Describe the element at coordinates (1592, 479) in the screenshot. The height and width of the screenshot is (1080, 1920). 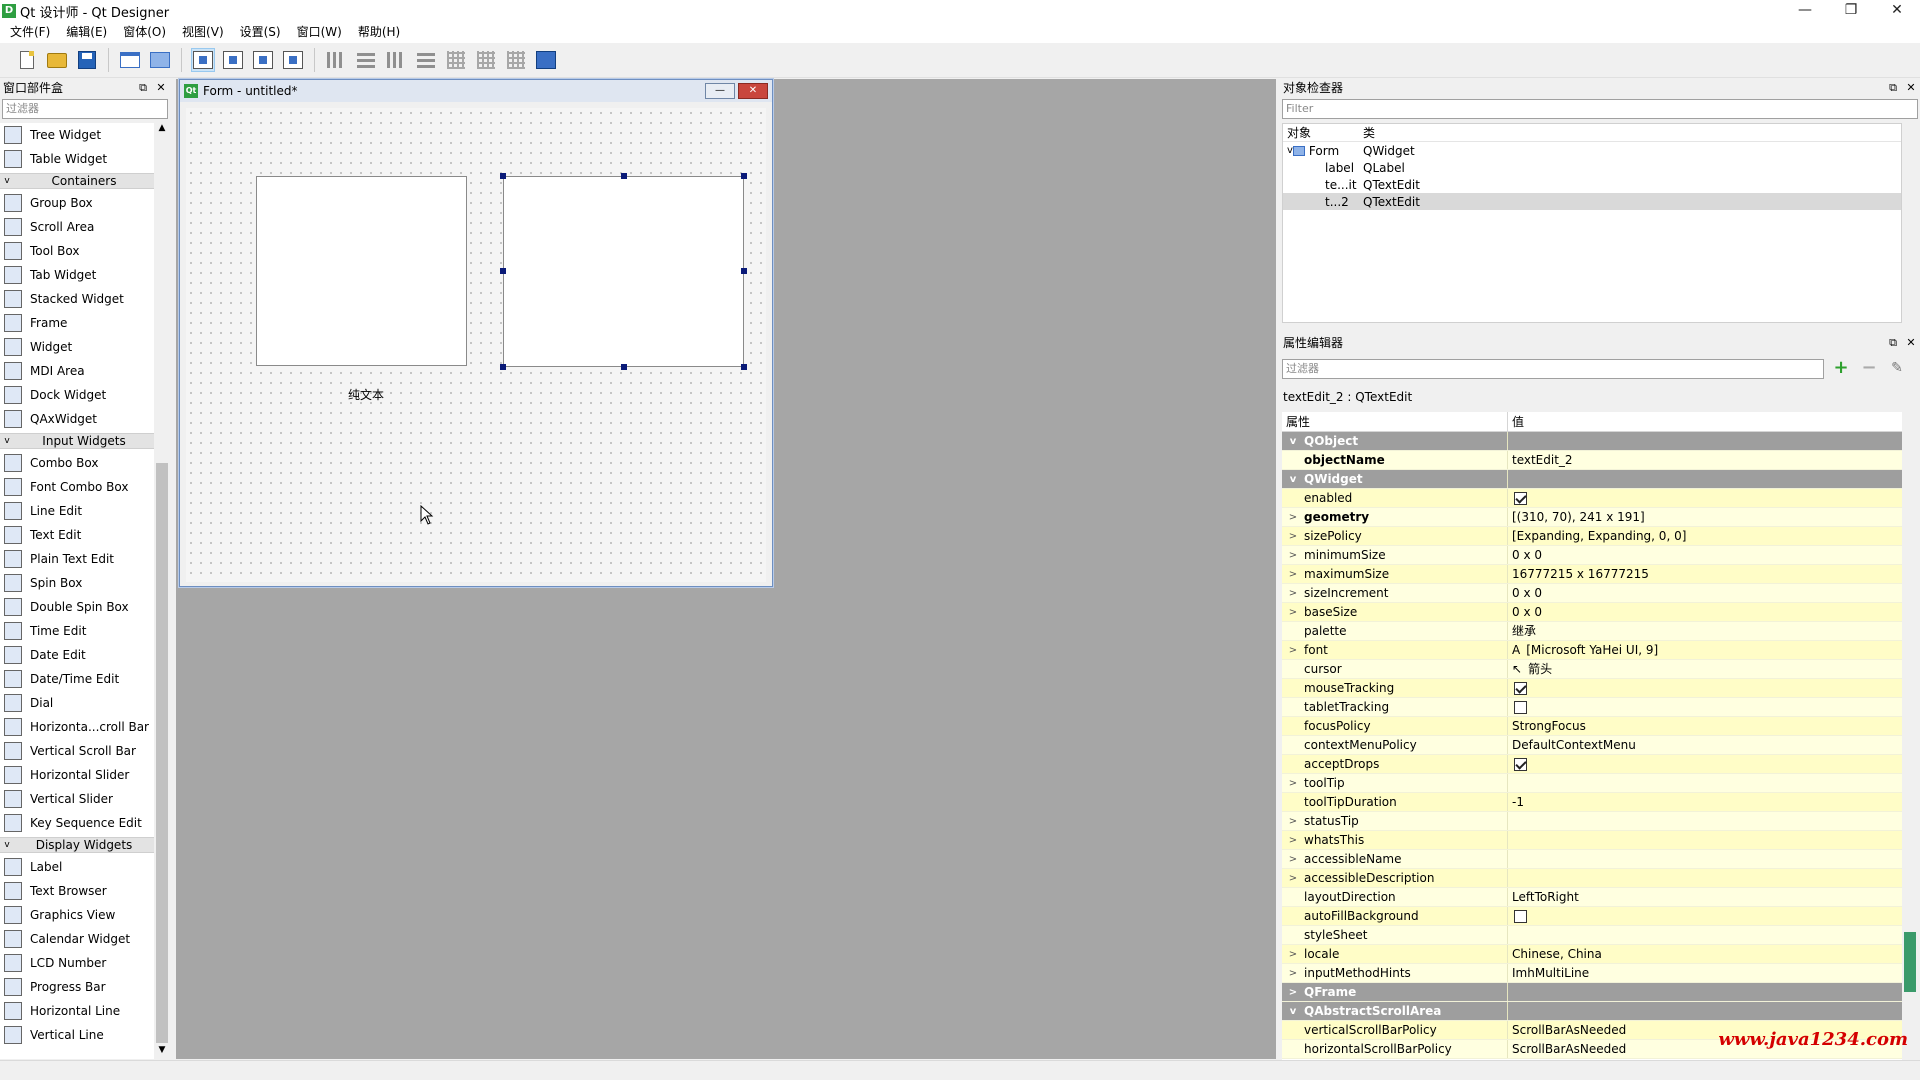
I see `property-group: v QWidget` at that location.